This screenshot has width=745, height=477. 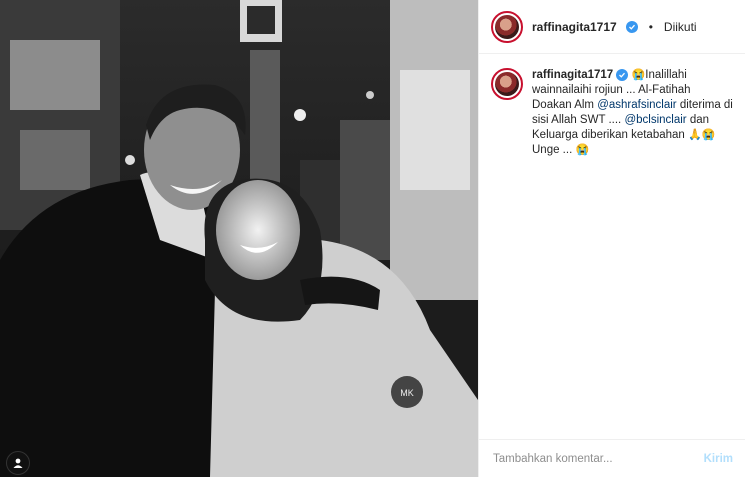 I want to click on praying-hands-emoji-icon: 🙏, so click(x=695, y=135).